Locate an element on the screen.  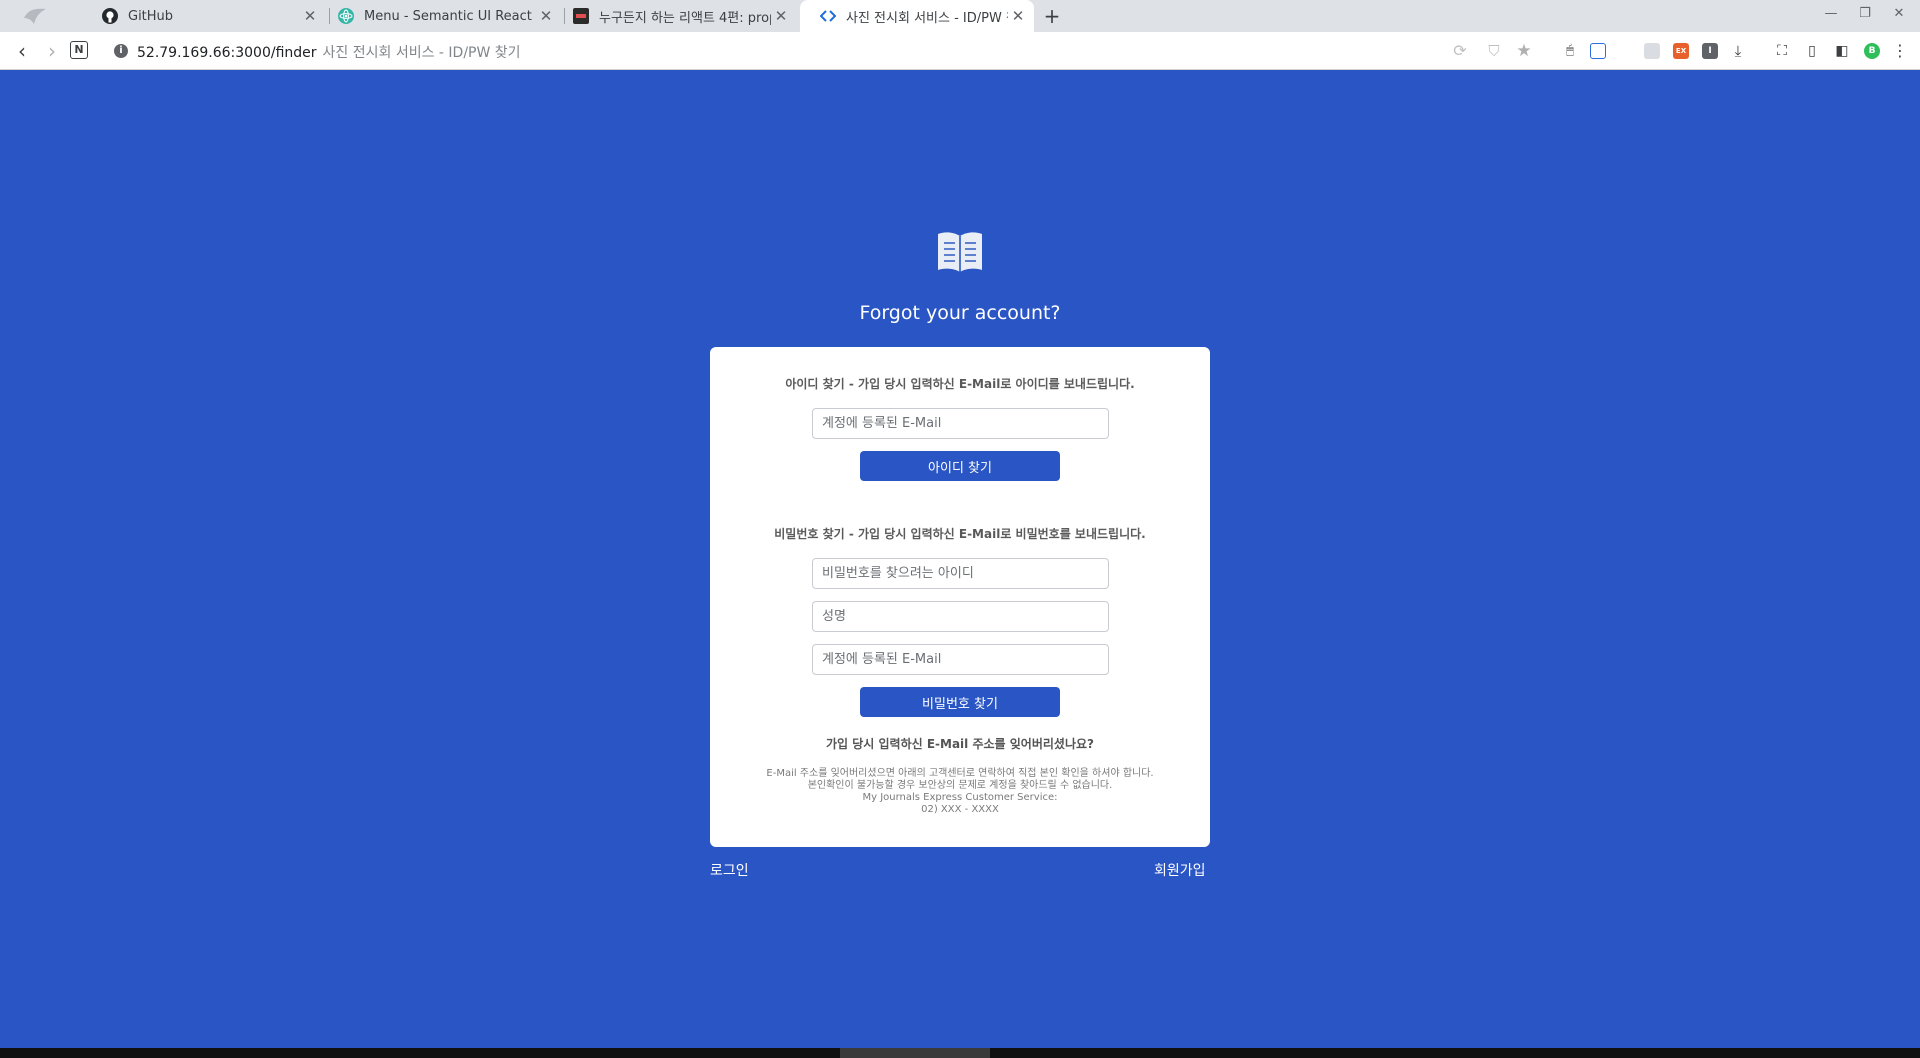
abp-icon: ABP is located at coordinates (1625, 51).